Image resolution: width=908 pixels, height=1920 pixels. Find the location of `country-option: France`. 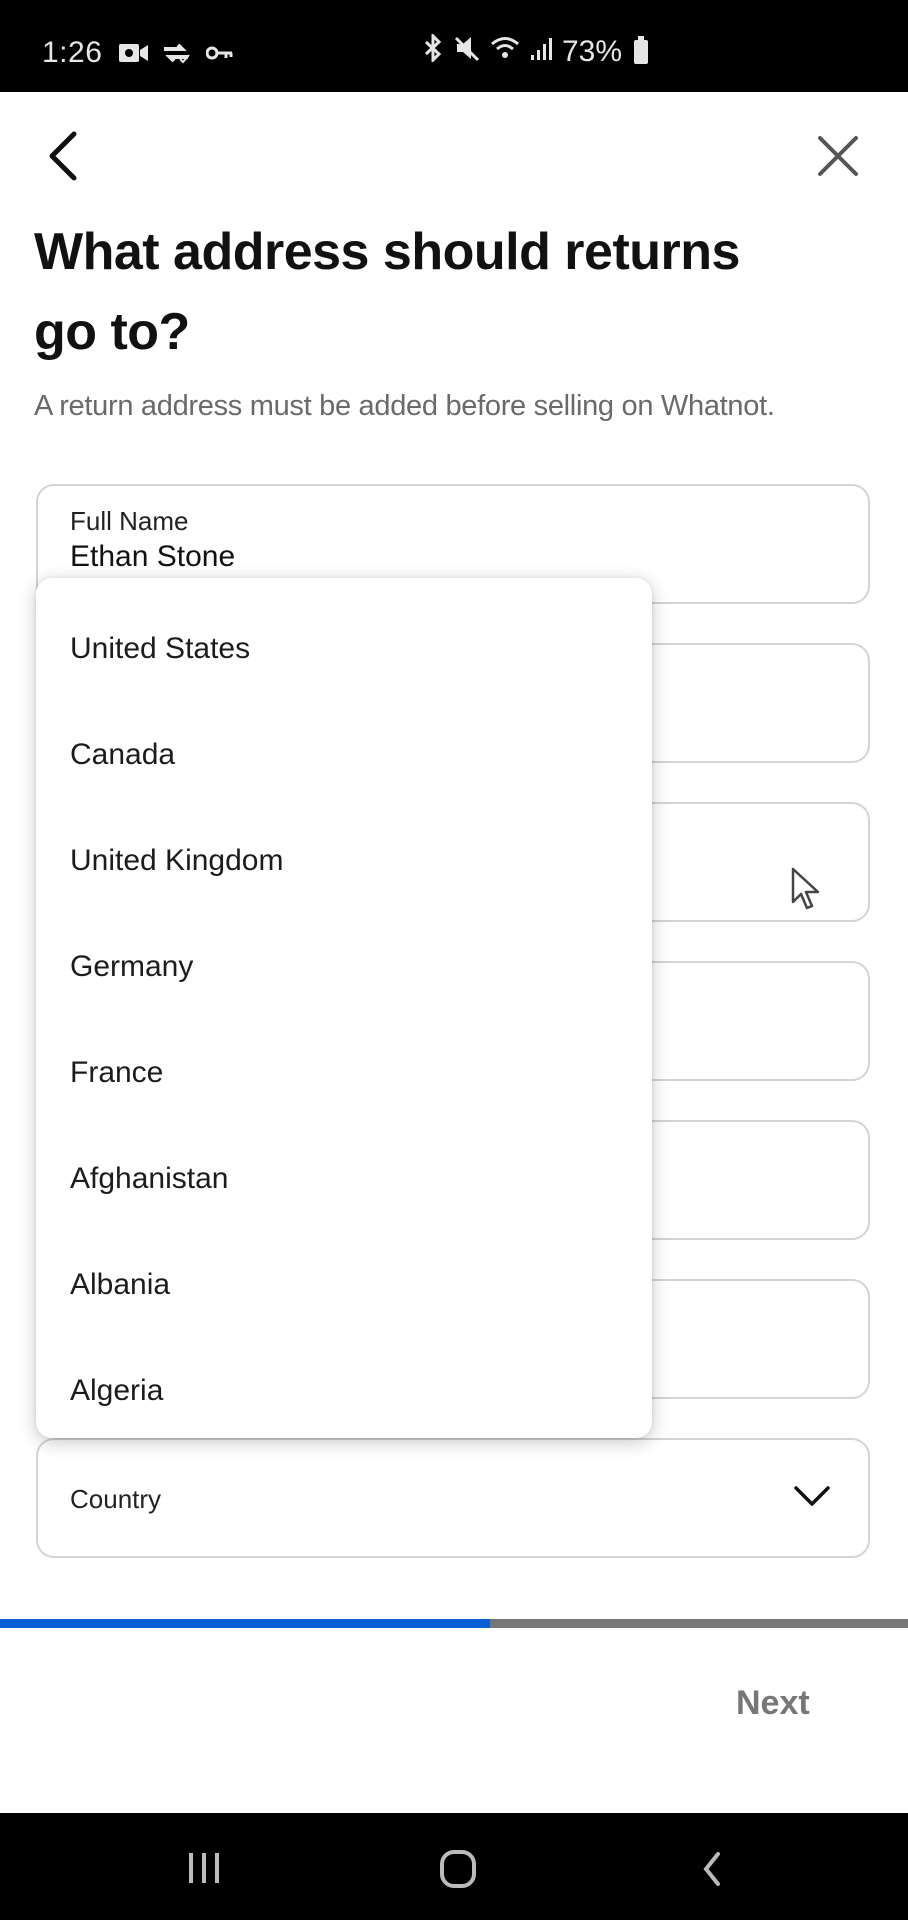

country-option: France is located at coordinates (344, 1073).